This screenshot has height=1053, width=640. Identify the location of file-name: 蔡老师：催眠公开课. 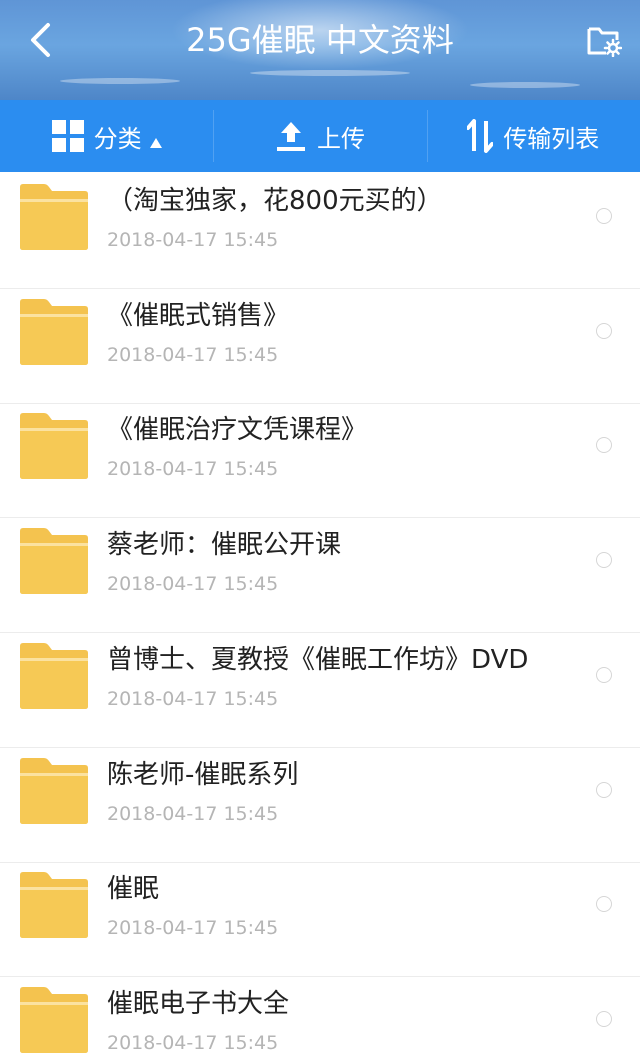
(224, 545).